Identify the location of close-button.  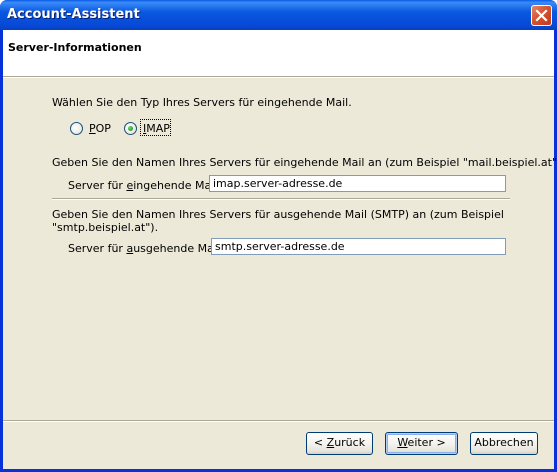
(541, 15).